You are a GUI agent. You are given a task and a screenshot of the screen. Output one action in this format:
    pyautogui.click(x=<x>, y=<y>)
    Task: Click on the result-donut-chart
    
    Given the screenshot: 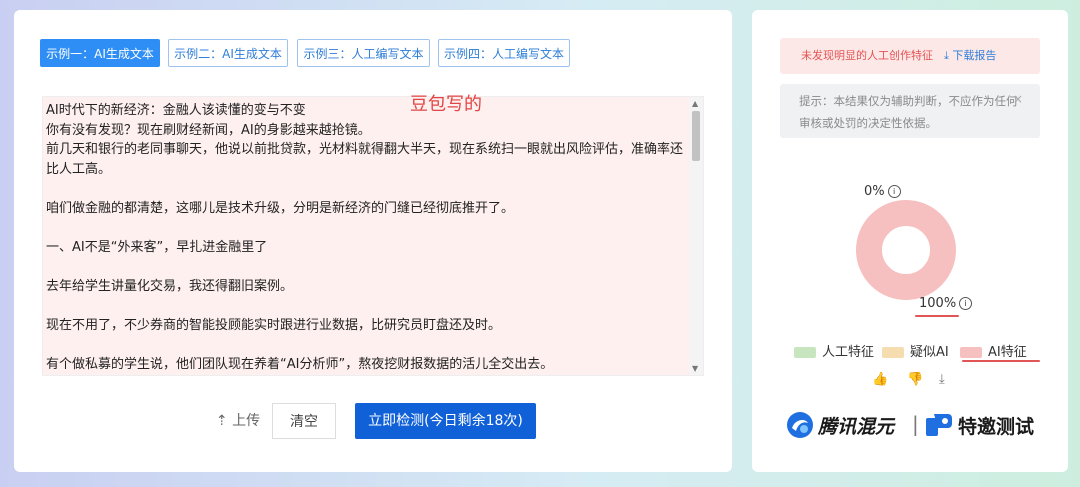 What is the action you would take?
    pyautogui.click(x=906, y=250)
    